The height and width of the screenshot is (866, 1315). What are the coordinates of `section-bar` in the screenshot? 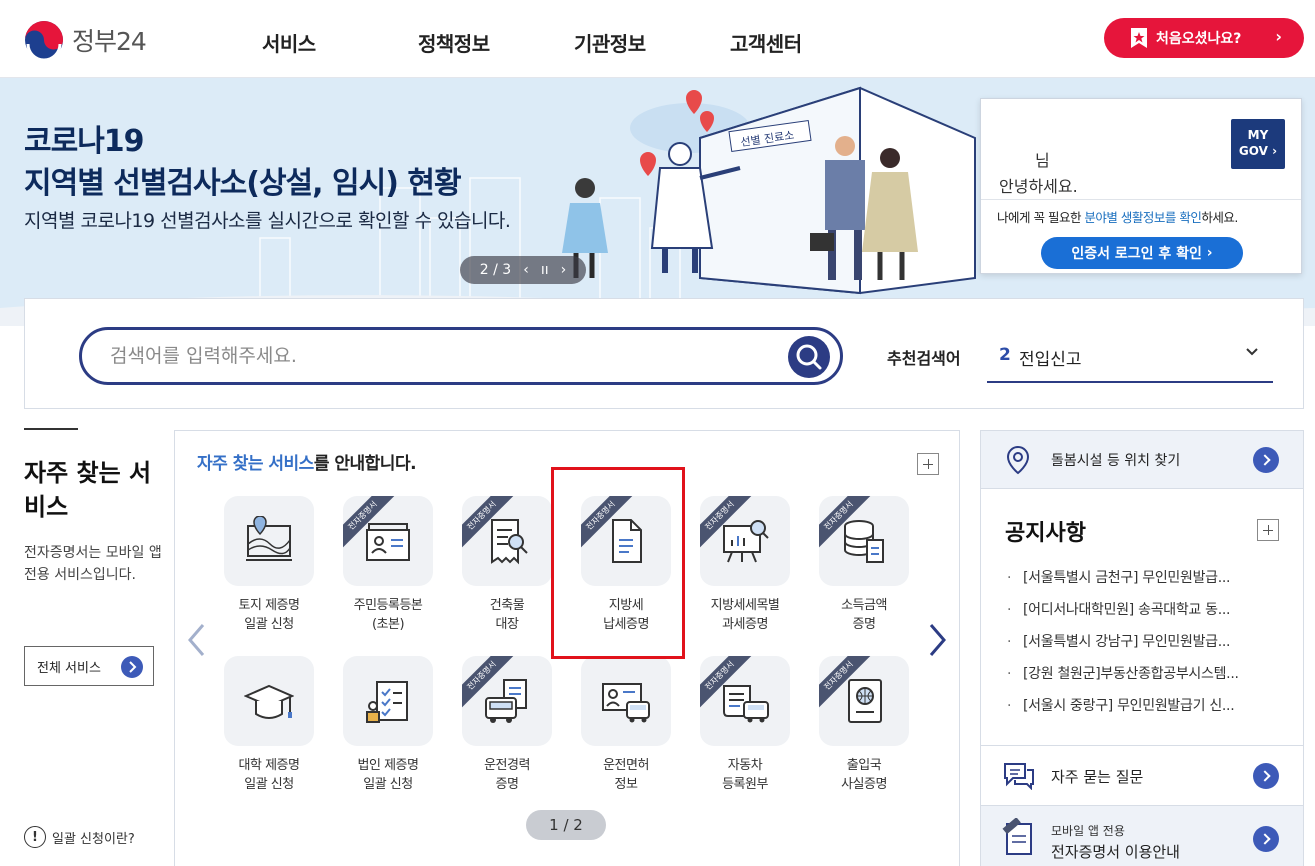 It's located at (51, 429).